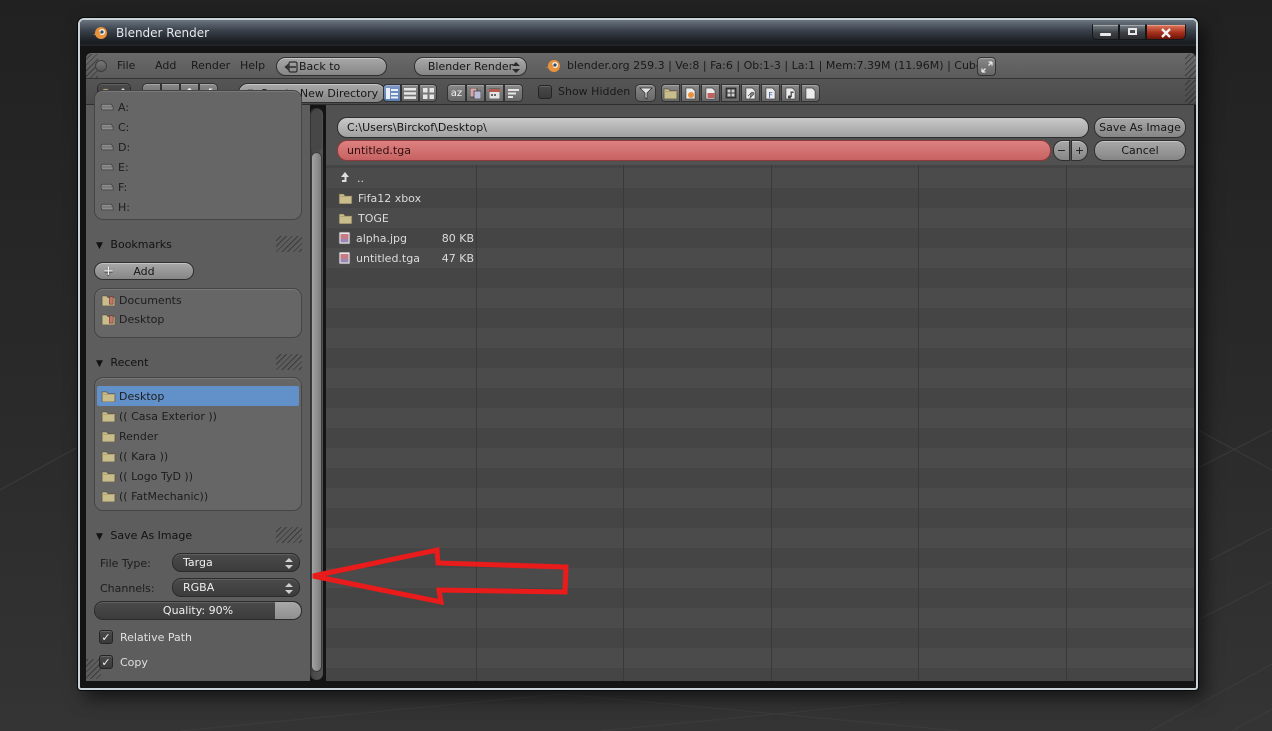 The image size is (1272, 731). I want to click on drive-item: C:, so click(198, 127).